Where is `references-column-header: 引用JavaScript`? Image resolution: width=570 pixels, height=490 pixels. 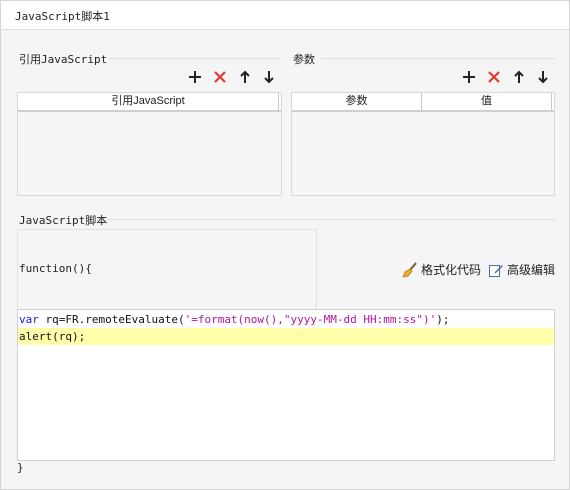
references-column-header: 引用JavaScript is located at coordinates (148, 101).